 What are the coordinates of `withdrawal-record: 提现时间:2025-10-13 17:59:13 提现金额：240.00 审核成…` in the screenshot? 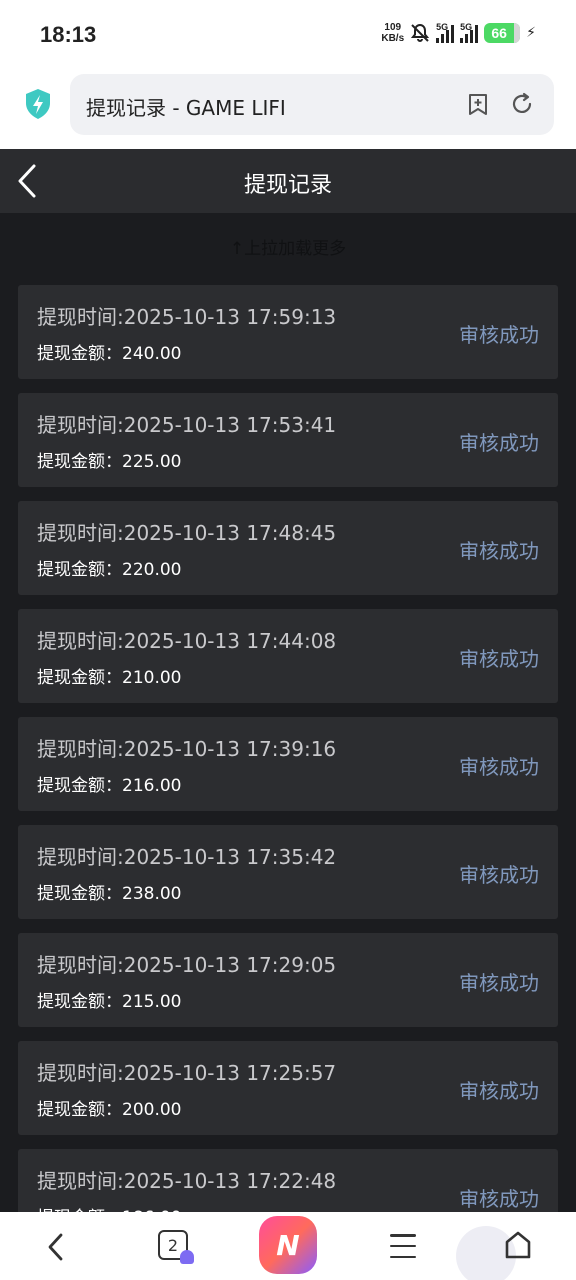 It's located at (288, 332).